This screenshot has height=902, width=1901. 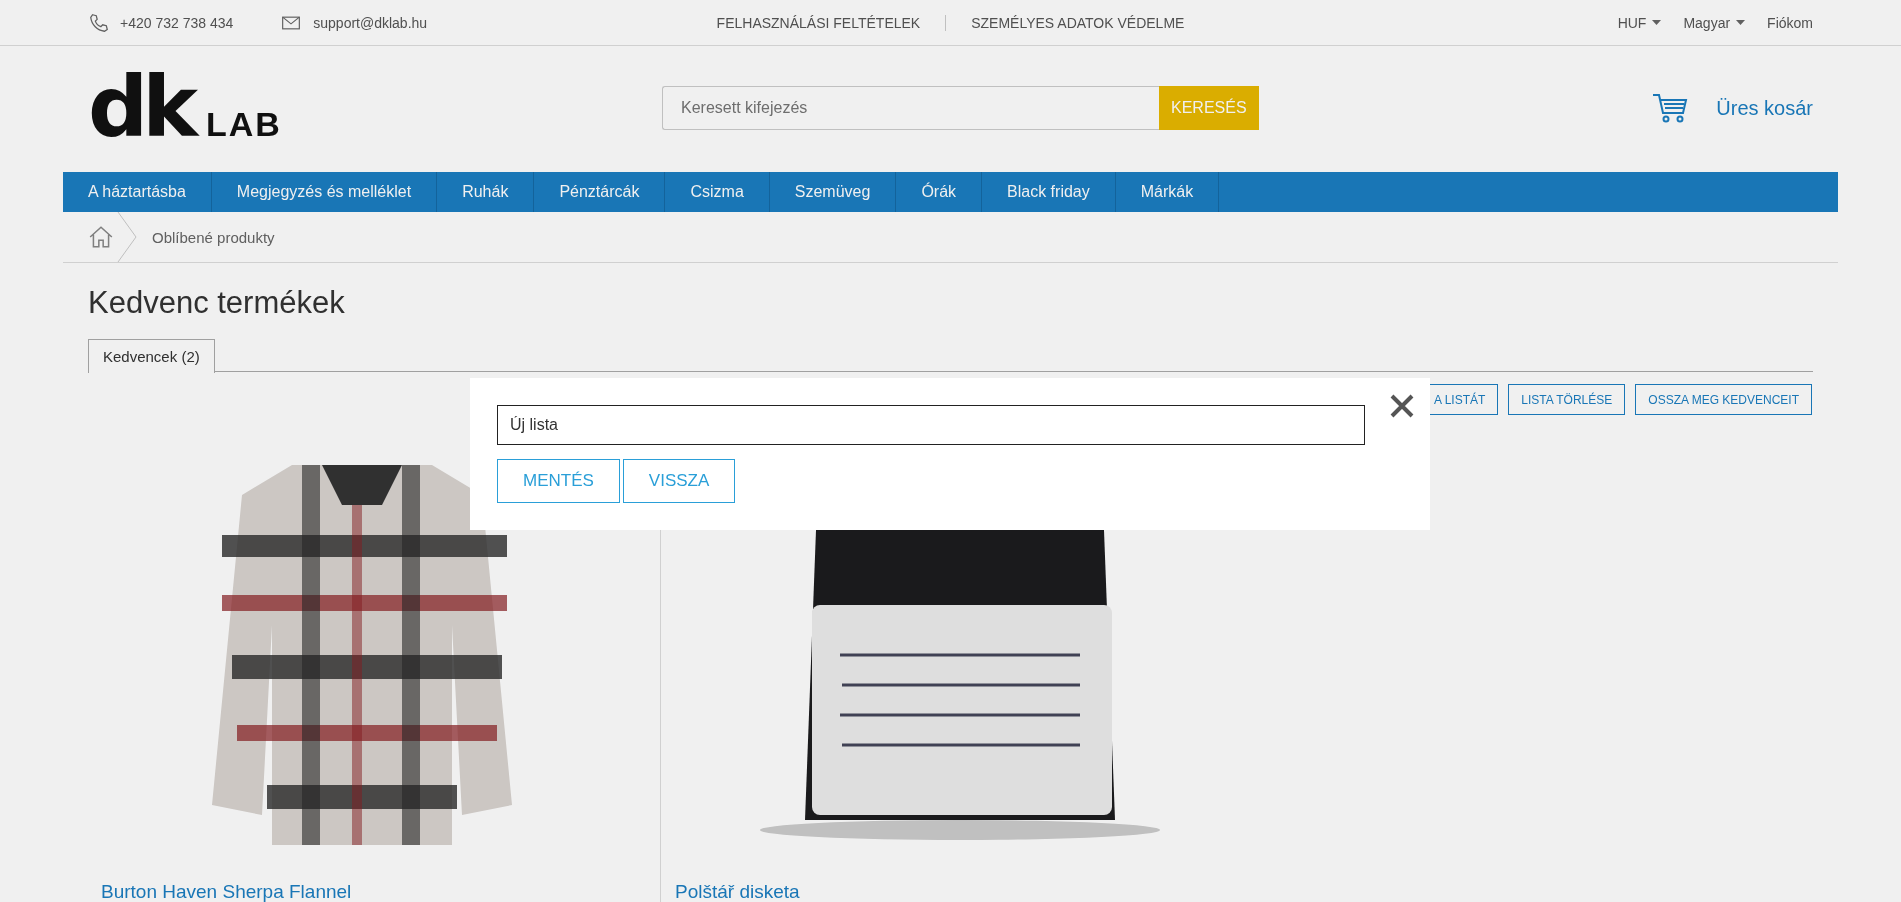 What do you see at coordinates (1567, 399) in the screenshot?
I see `list-action-button: LISTA TÖRLÉSE` at bounding box center [1567, 399].